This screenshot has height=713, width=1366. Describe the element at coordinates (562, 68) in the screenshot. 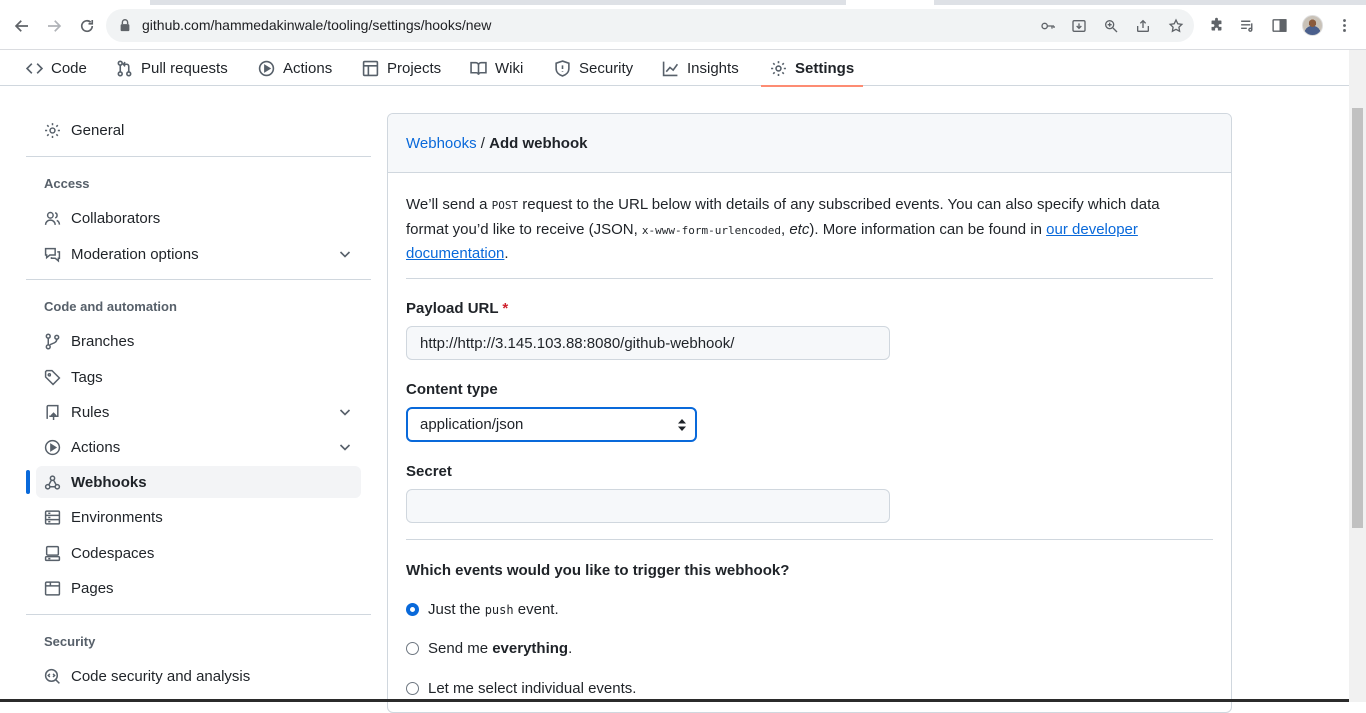

I see `shield-icon` at that location.